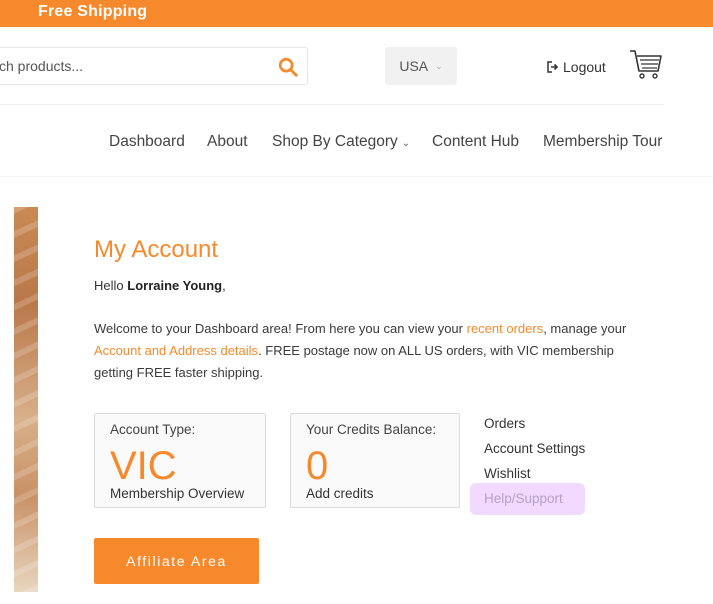 This screenshot has width=713, height=604. What do you see at coordinates (176, 350) in the screenshot?
I see `account-details-link: Account and Address details` at bounding box center [176, 350].